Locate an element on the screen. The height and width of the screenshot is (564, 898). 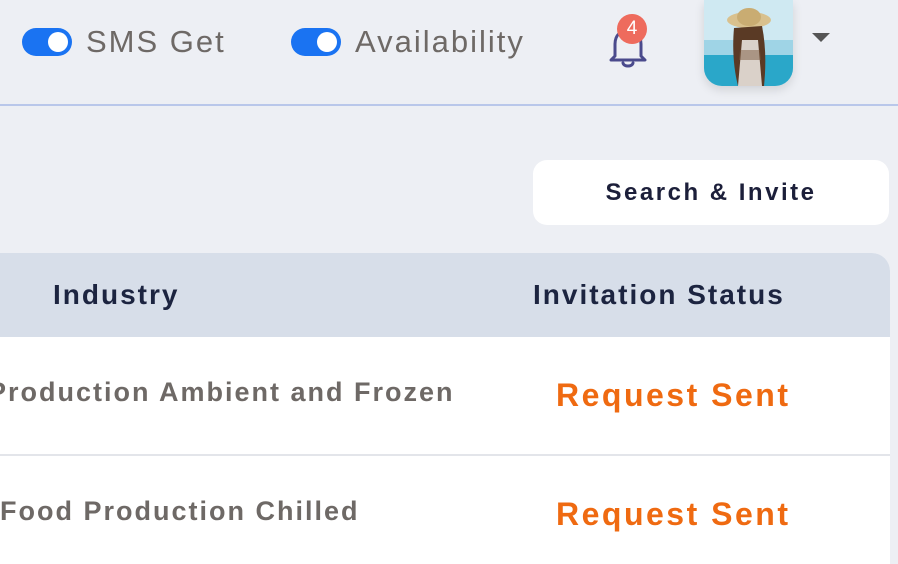
availability-toggle-group: Availability is located at coordinates (408, 42).